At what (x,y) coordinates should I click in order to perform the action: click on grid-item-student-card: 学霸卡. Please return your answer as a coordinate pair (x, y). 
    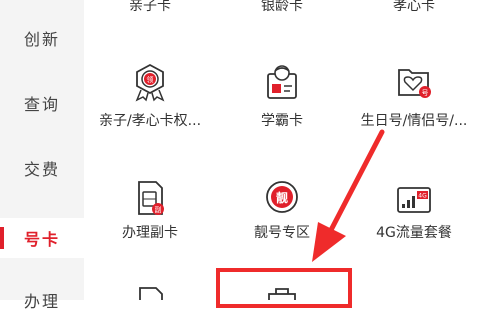
    Looking at the image, I should click on (282, 97).